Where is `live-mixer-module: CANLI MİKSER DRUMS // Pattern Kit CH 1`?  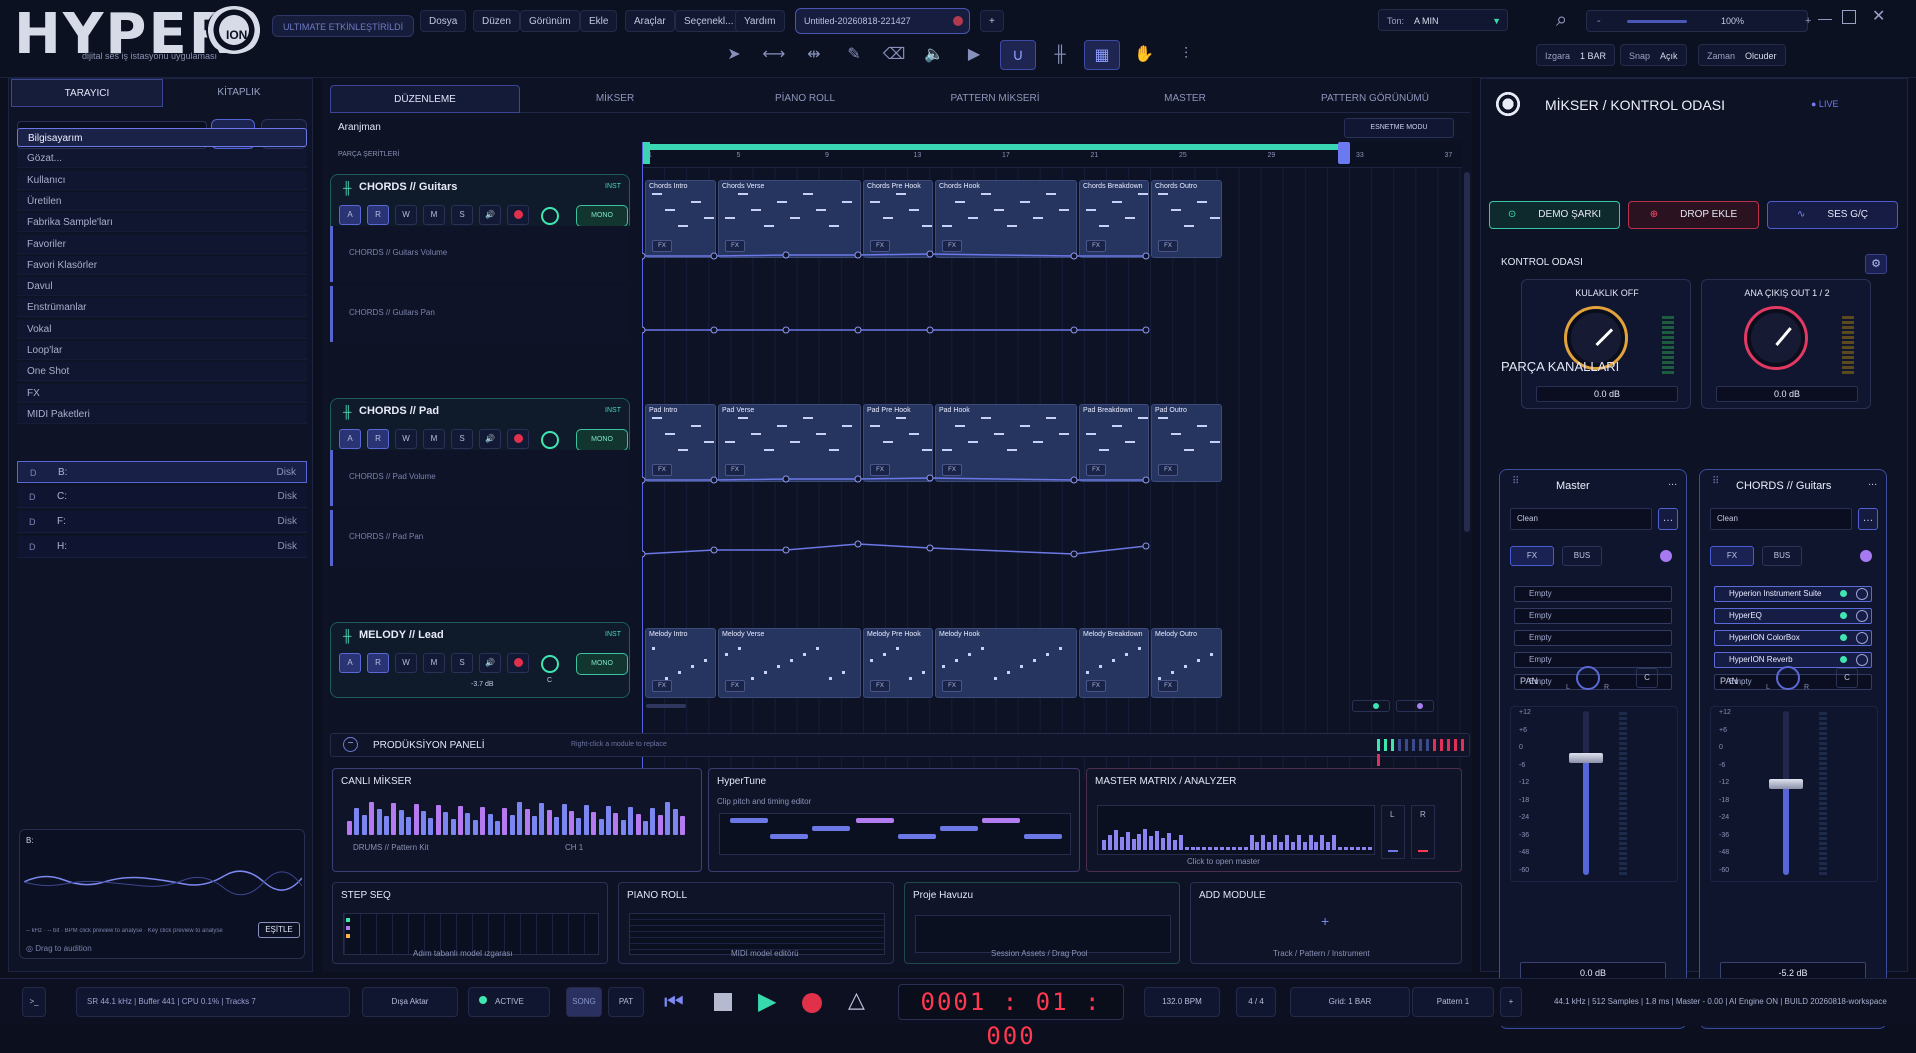
live-mixer-module: CANLI MİKSER DRUMS // Pattern Kit CH 1 is located at coordinates (517, 820).